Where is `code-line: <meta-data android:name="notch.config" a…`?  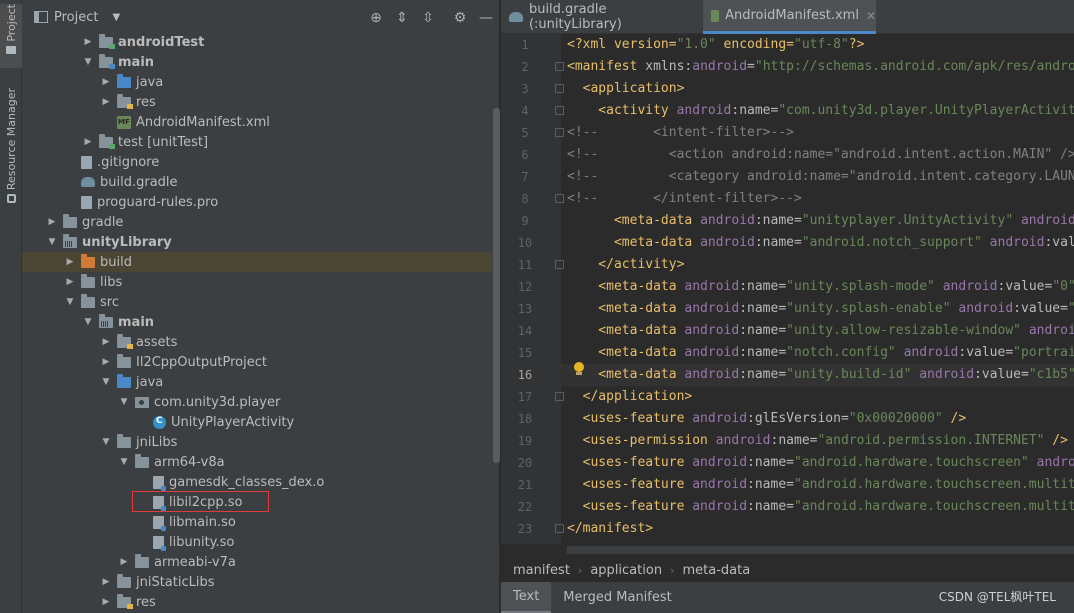 code-line: <meta-data android:name="notch.config" a… is located at coordinates (817, 353).